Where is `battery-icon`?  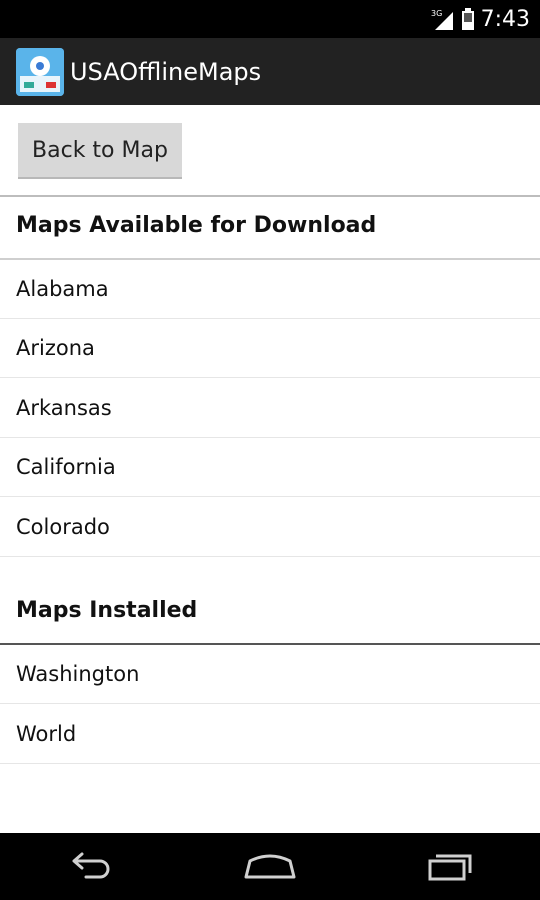 battery-icon is located at coordinates (467, 19).